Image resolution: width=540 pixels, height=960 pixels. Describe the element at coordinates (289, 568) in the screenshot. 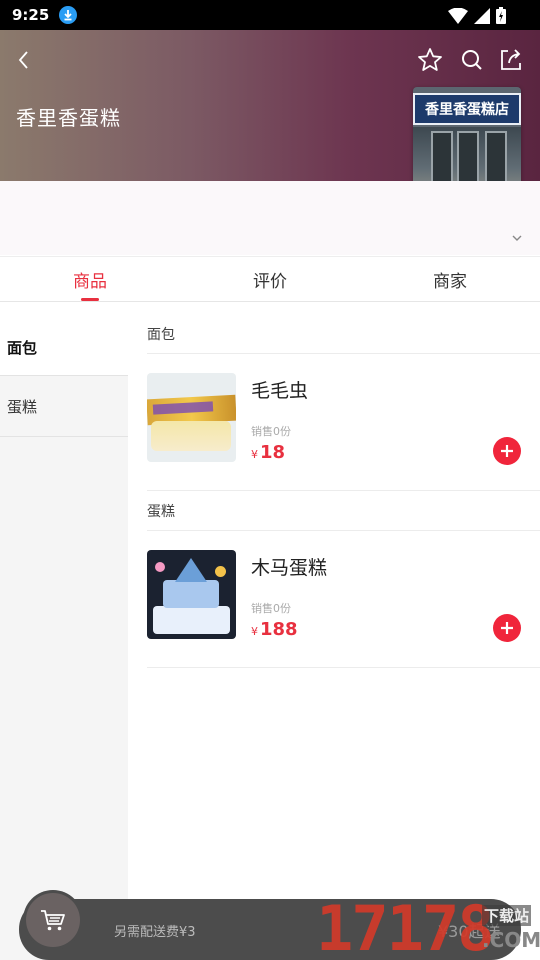

I see `product-name: 木马蛋糕` at that location.